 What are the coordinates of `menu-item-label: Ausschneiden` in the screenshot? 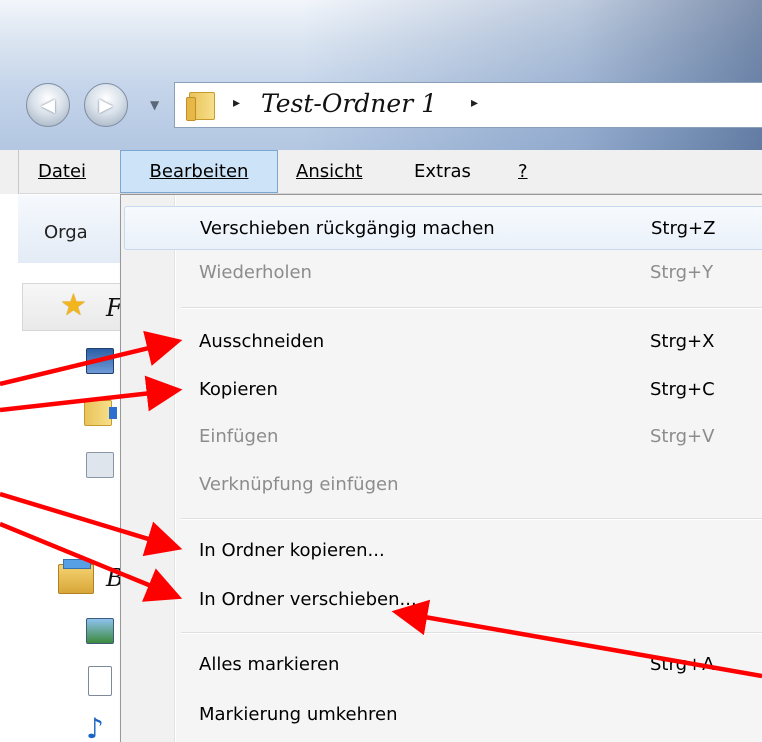 It's located at (262, 341).